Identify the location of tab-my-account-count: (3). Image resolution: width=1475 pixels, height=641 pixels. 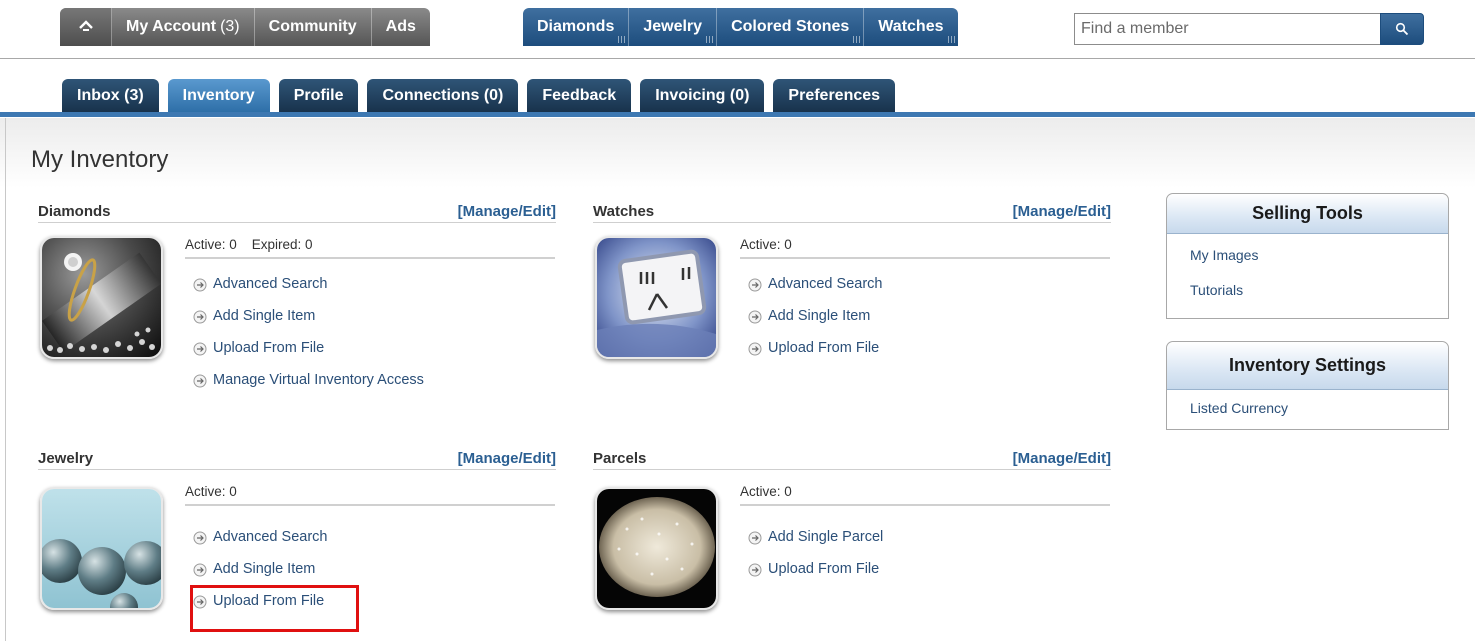
(230, 26).